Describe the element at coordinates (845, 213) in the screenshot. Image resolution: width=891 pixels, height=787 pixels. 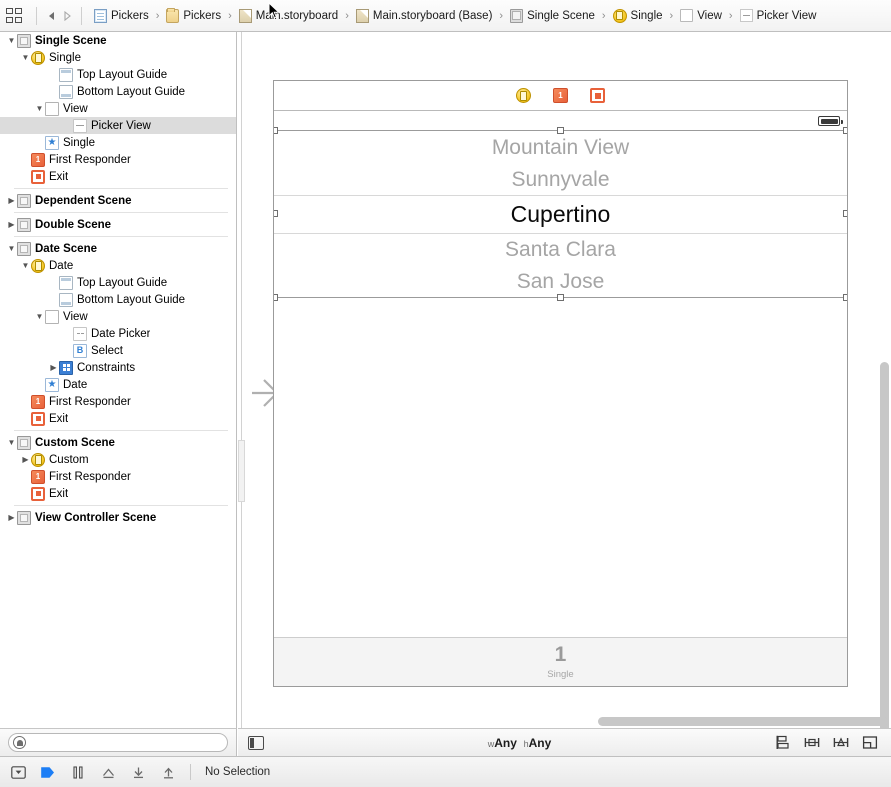
I see `selection-handle-right-middle` at that location.